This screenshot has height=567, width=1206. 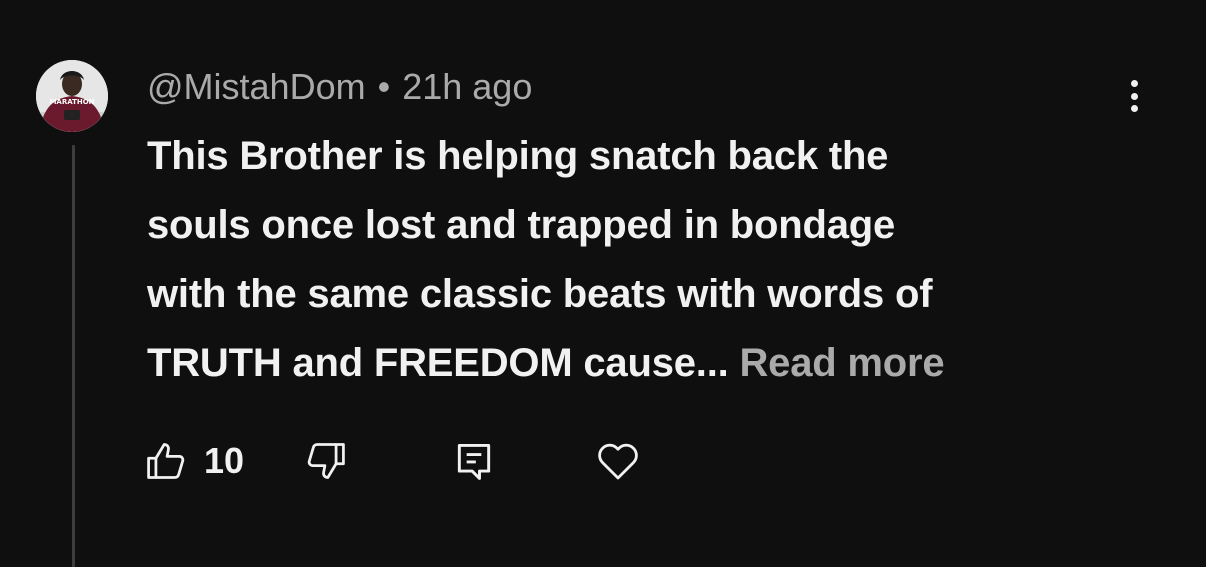 I want to click on like-button: 10, so click(x=194, y=461).